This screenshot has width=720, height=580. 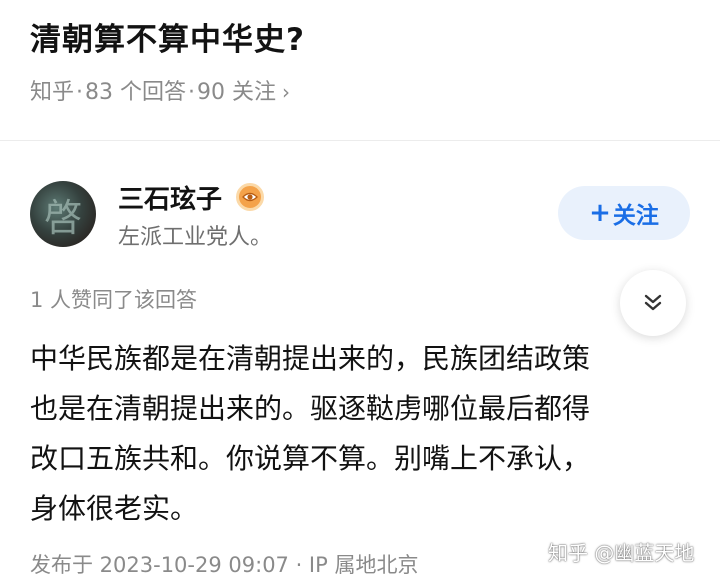 What do you see at coordinates (310, 408) in the screenshot?
I see `content-line: 也是在清朝提出来的。驱逐鞑虏哪位最后都得` at bounding box center [310, 408].